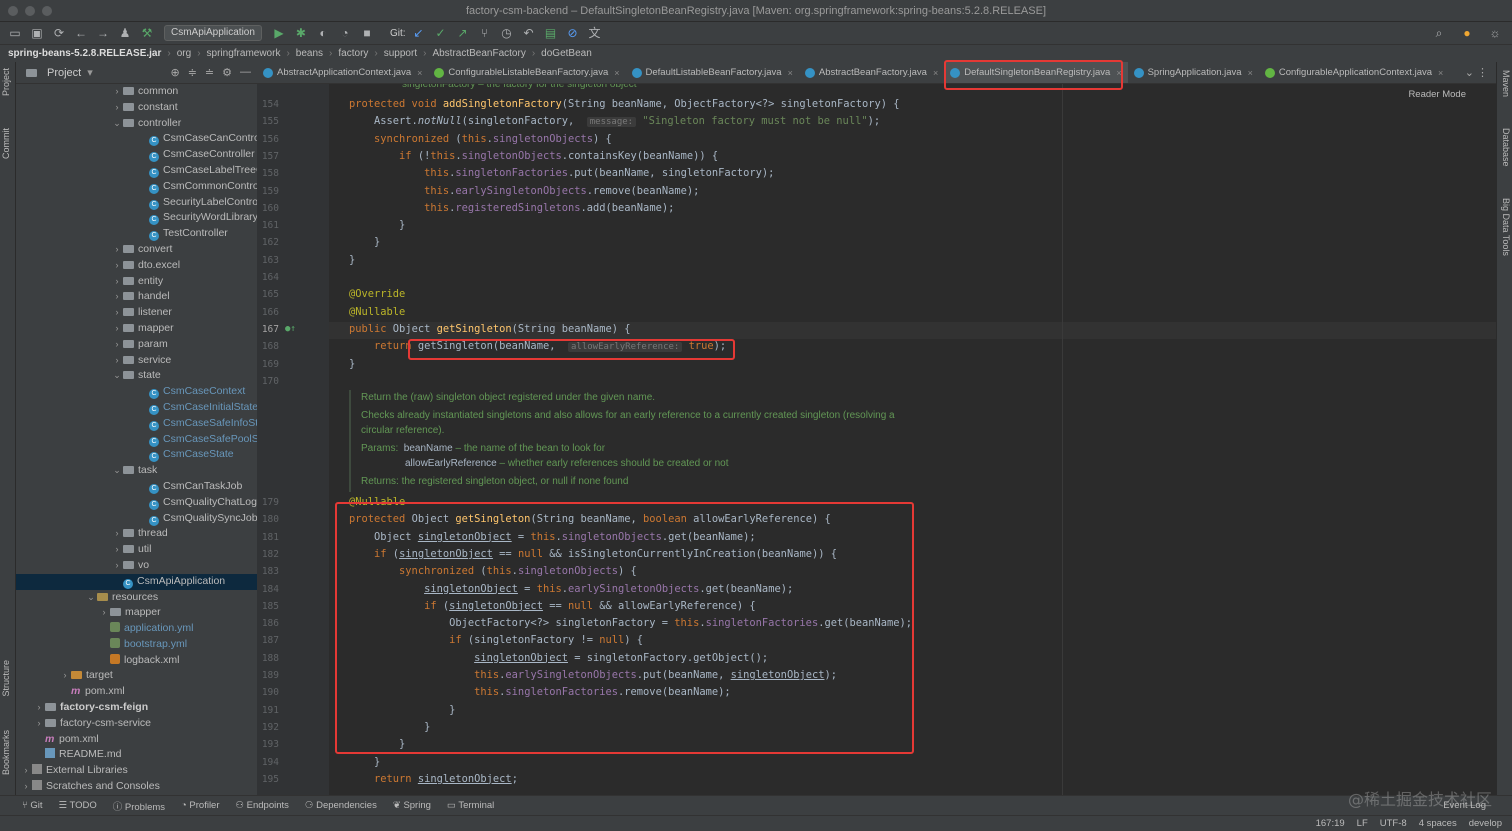 This screenshot has width=1512, height=831. I want to click on code-line: 162 }, so click(876, 242).